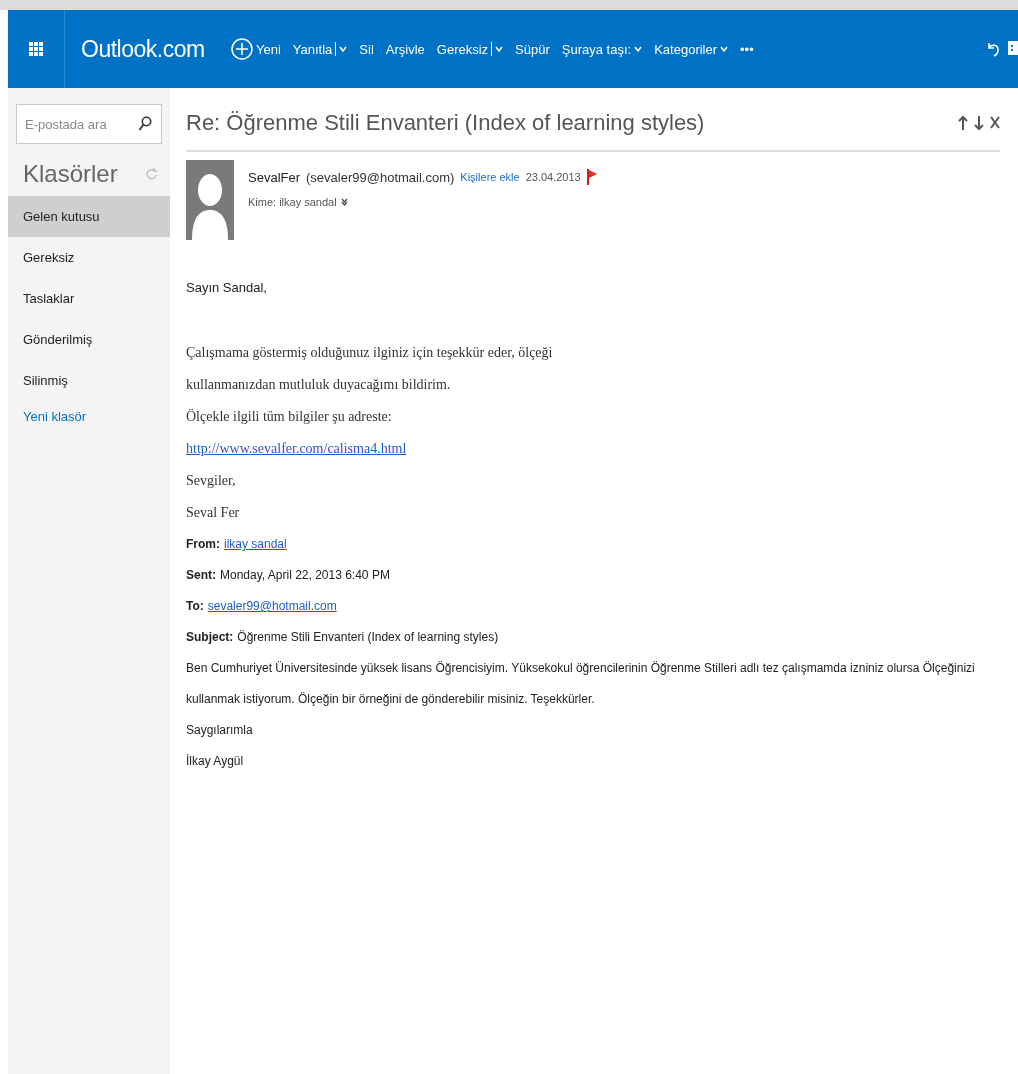 The image size is (1018, 1074). I want to click on folders-heading: Klasörler, so click(70, 174).